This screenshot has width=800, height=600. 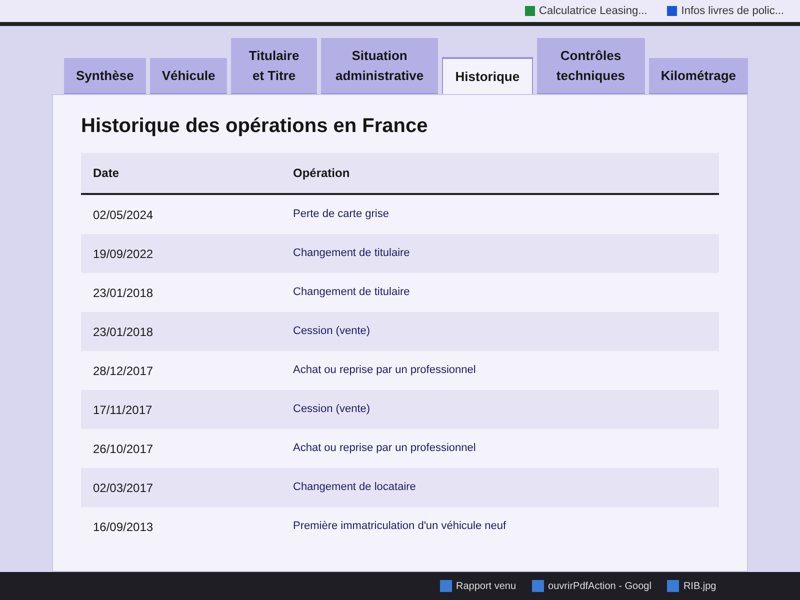 I want to click on taskbar-item: RIB.jpg, so click(x=691, y=586).